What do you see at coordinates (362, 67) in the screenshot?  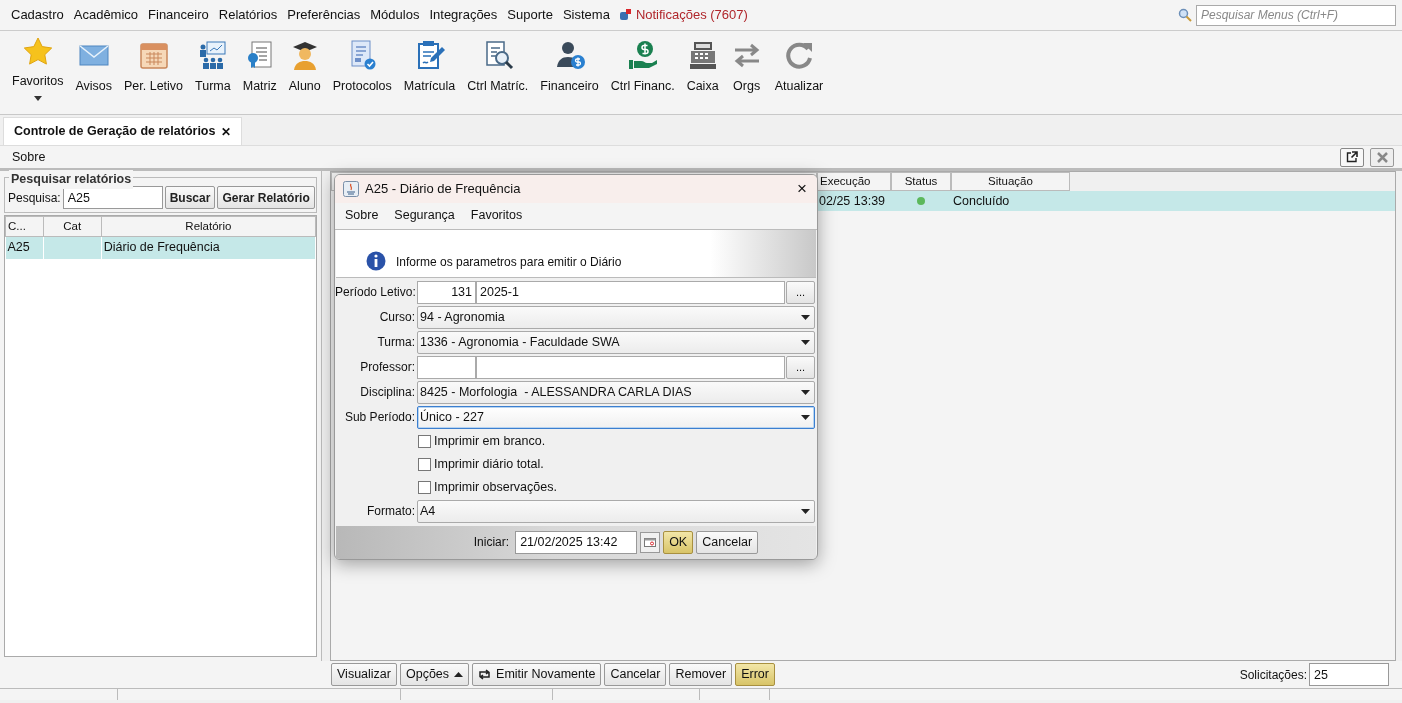 I see `toolbar-button: Protocolos` at bounding box center [362, 67].